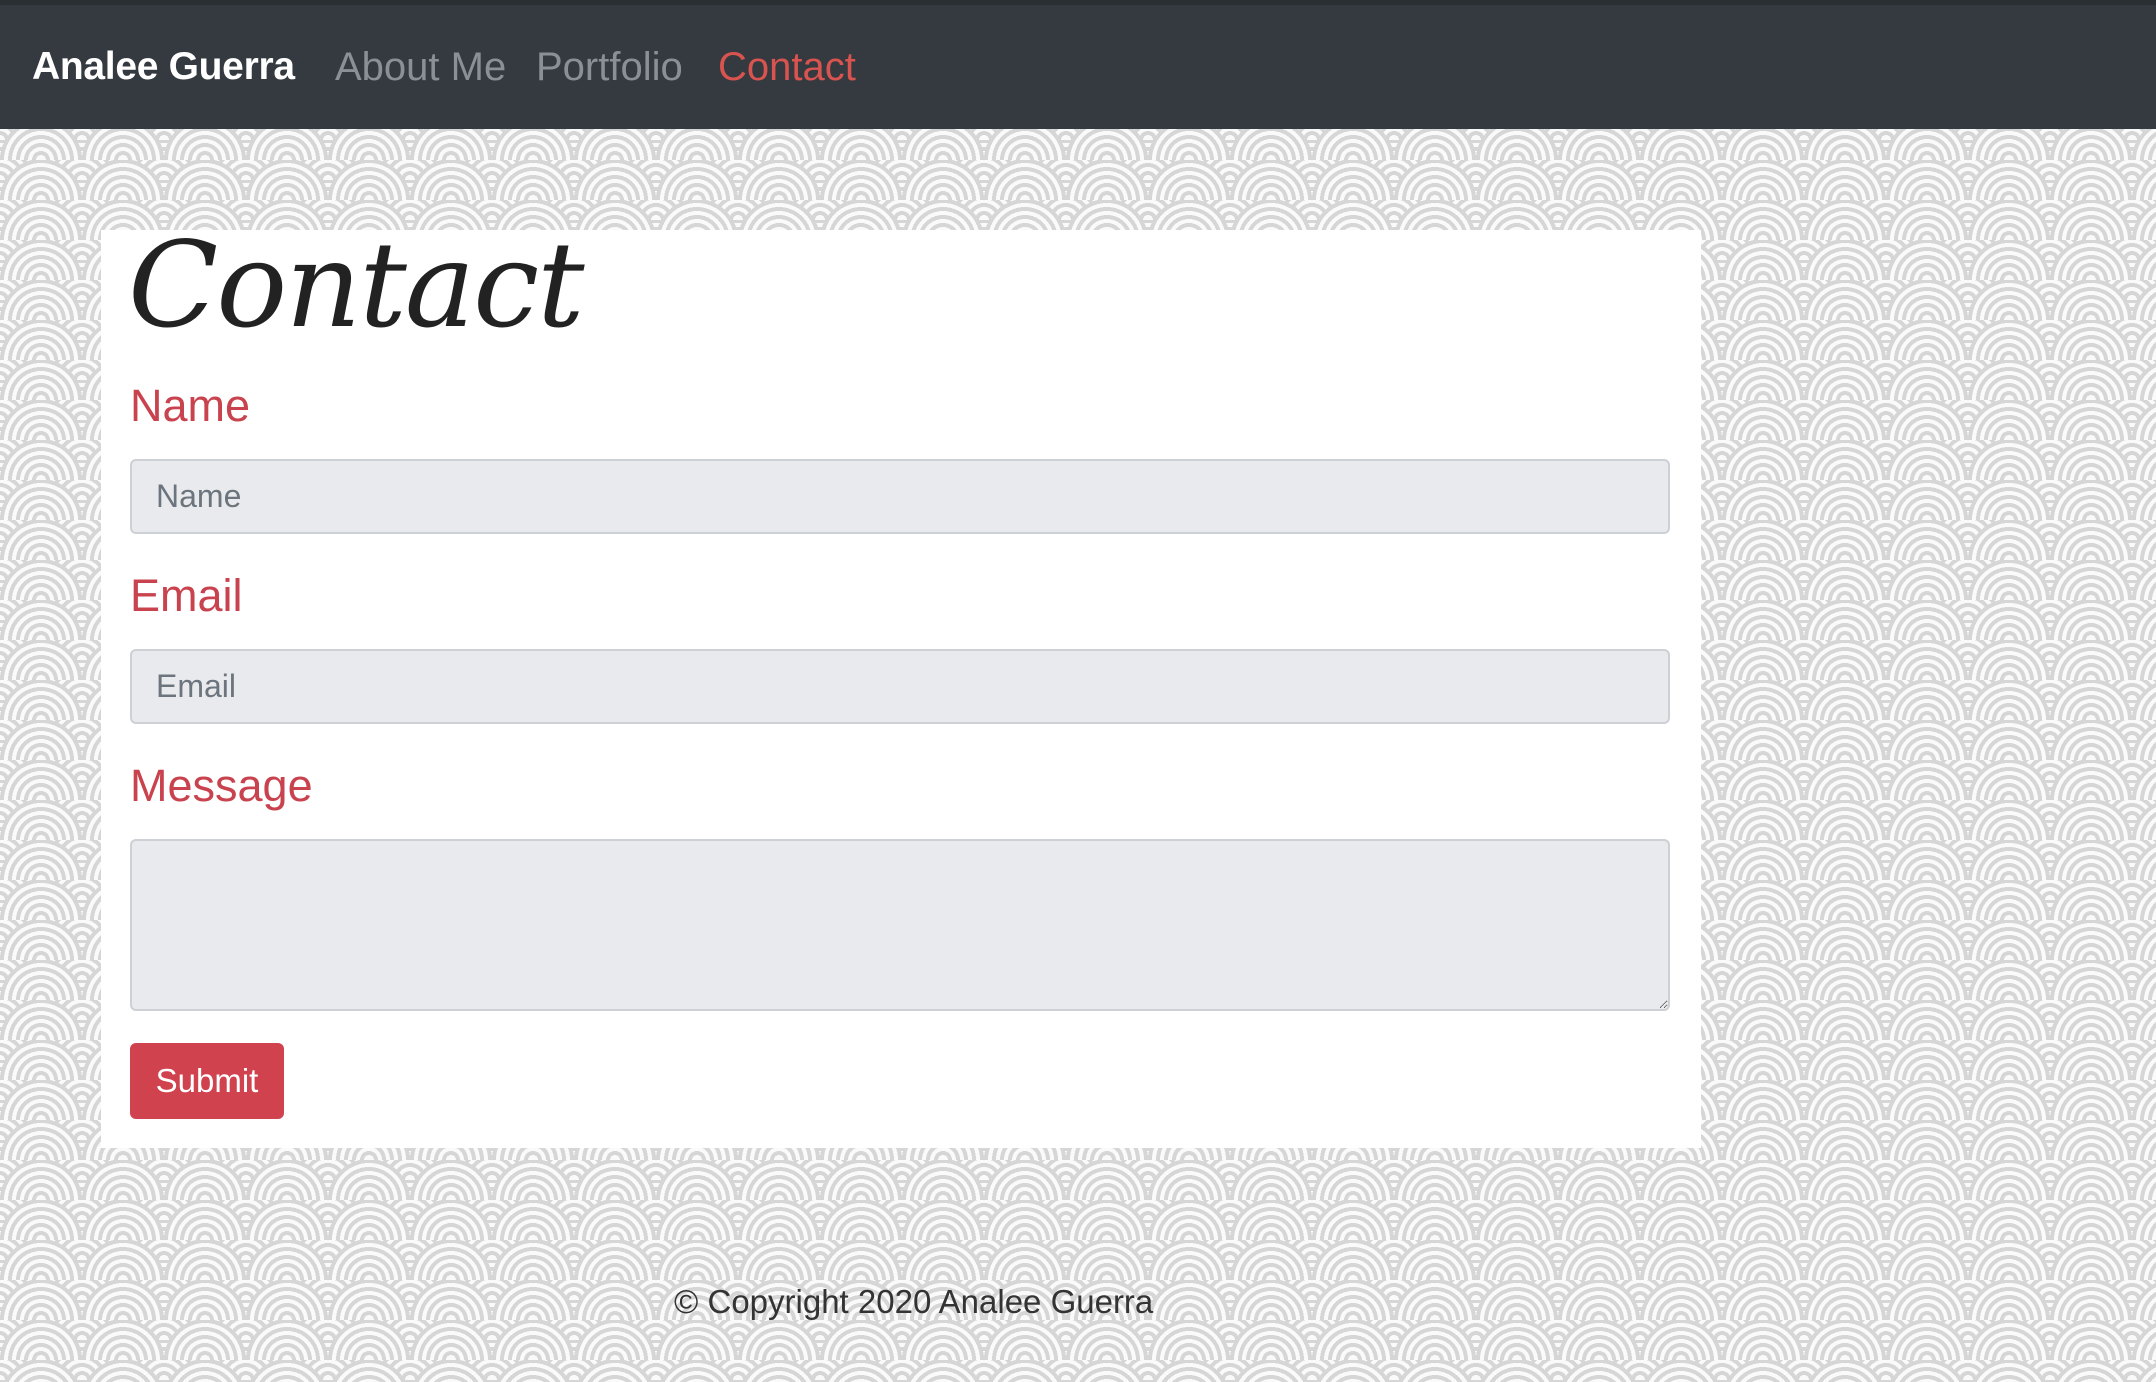  Describe the element at coordinates (900, 925) in the screenshot. I see `message-textarea` at that location.